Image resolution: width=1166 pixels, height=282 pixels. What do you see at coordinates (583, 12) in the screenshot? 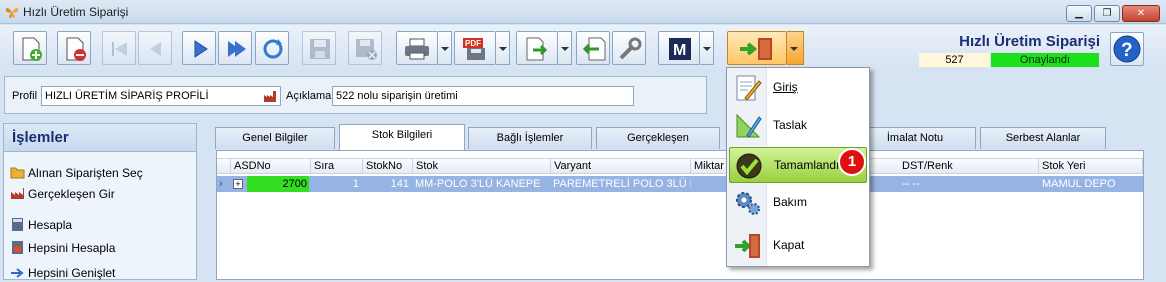
I see `title-bar: Hızlı Üretim Siparişi ▁ ❐ ✕` at bounding box center [583, 12].